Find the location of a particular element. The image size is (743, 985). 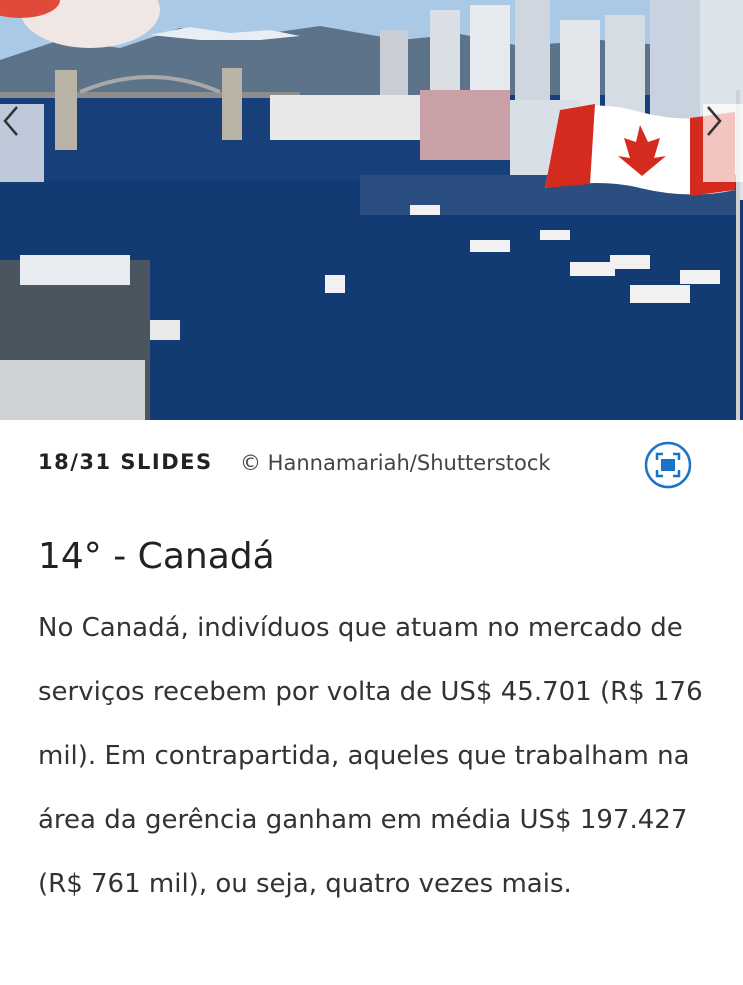

slide-counter: 18/31 SLIDES is located at coordinates (125, 462).